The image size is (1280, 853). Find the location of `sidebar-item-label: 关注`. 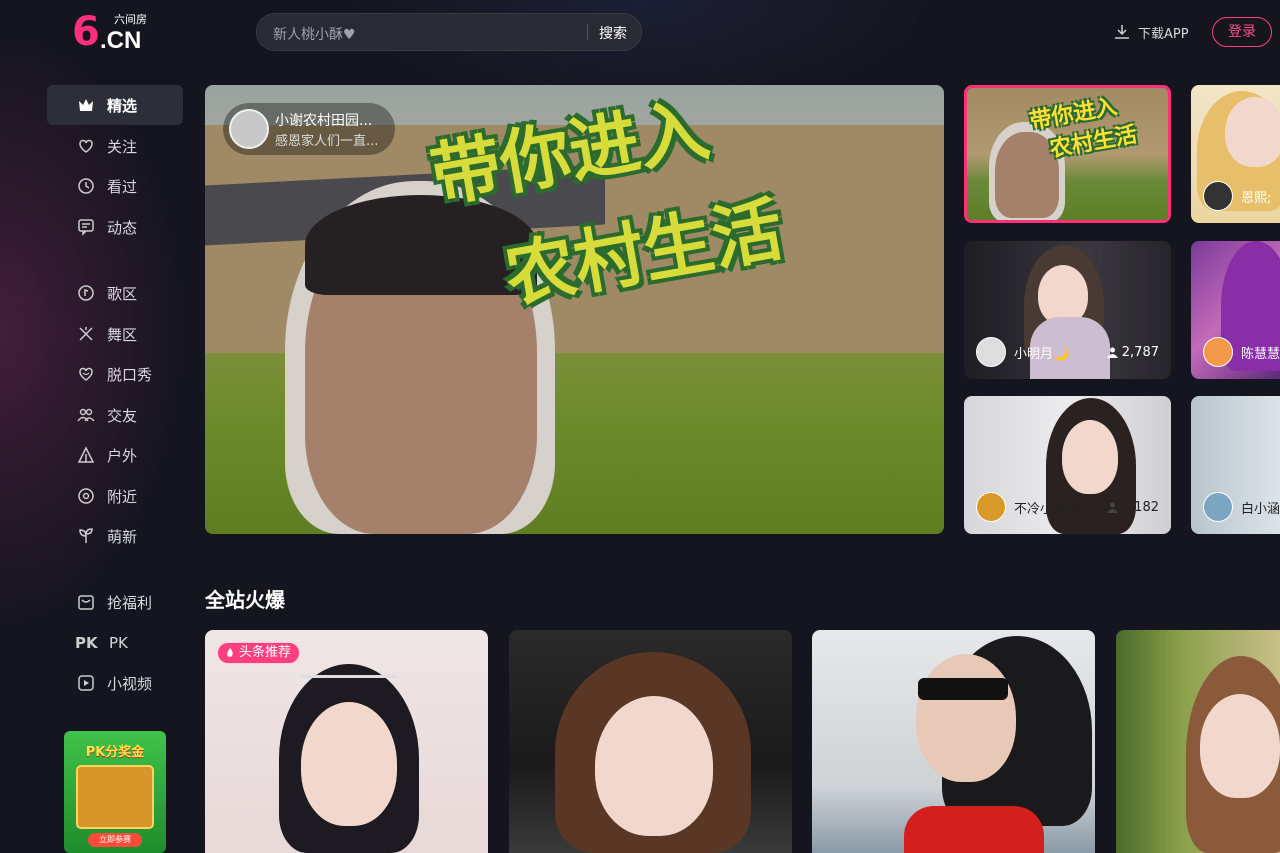

sidebar-item-label: 关注 is located at coordinates (122, 146).